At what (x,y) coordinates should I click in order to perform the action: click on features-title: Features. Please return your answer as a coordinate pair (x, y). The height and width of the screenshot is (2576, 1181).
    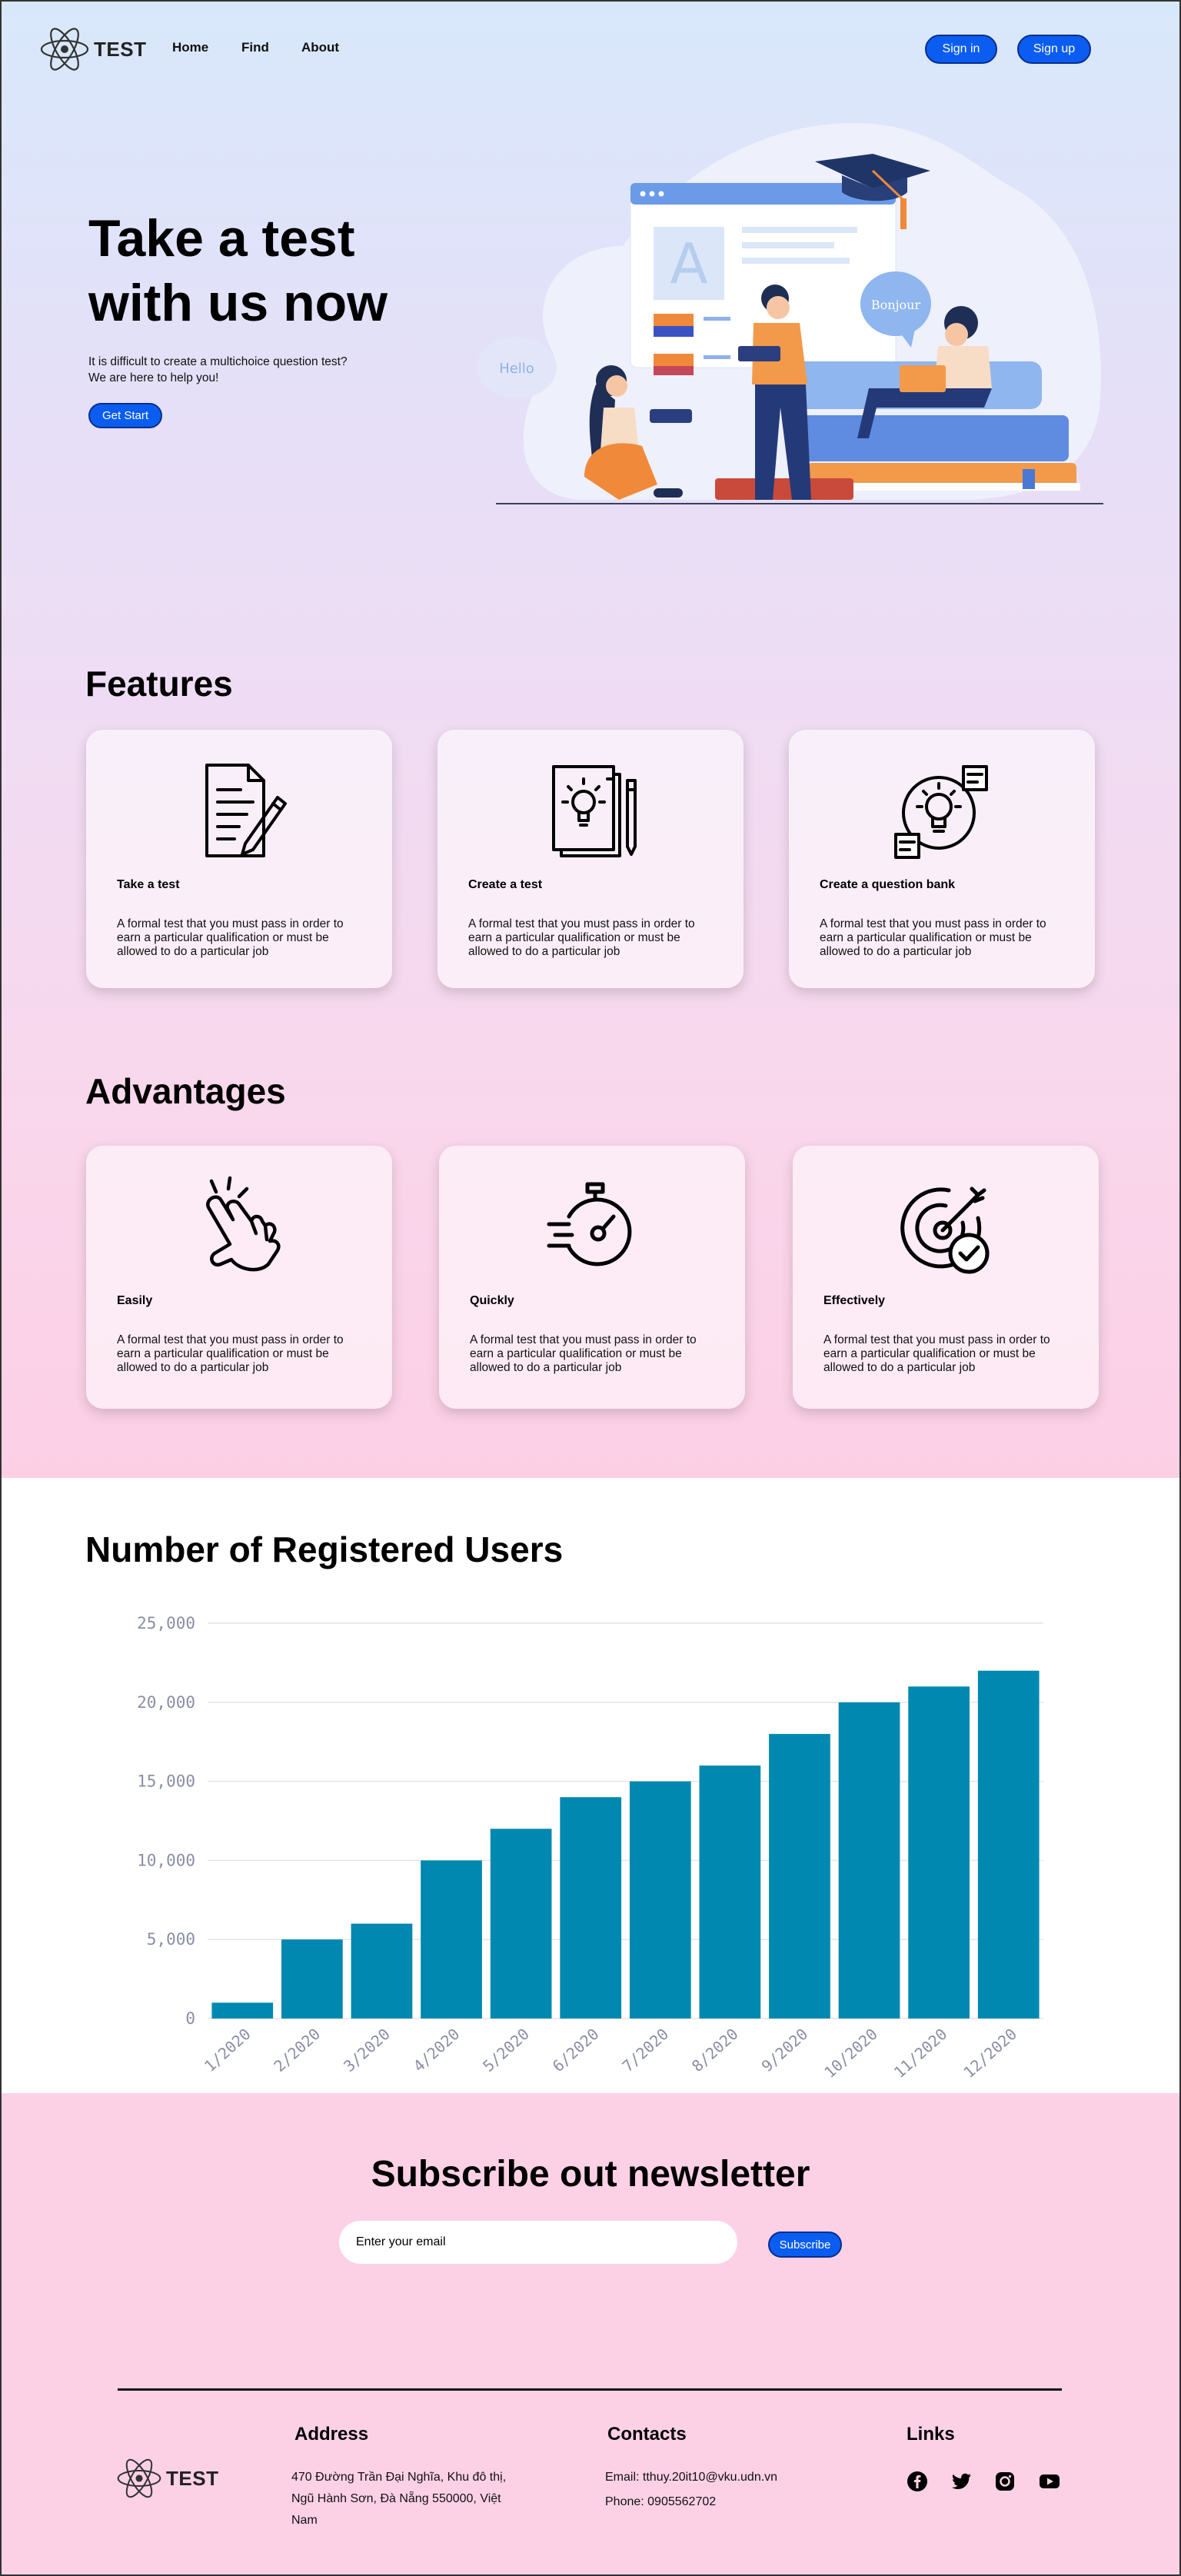
    Looking at the image, I should click on (159, 684).